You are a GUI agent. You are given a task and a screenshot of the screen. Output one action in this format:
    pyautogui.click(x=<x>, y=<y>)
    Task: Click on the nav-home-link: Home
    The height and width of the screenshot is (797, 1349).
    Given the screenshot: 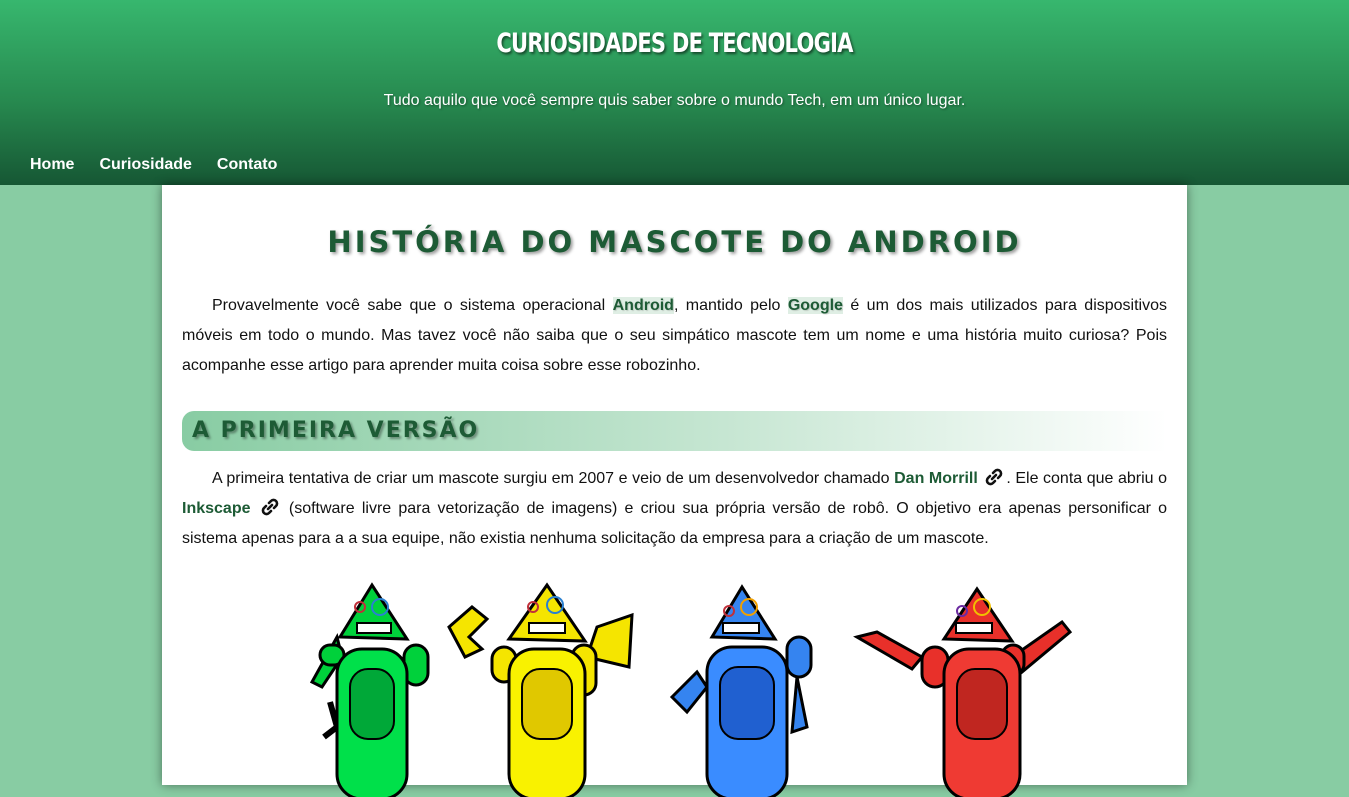 What is the action you would take?
    pyautogui.click(x=52, y=165)
    